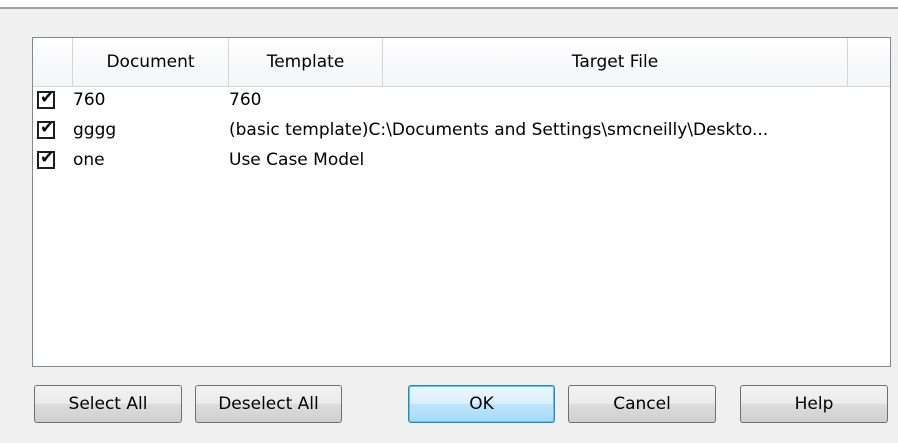 This screenshot has height=443, width=898. Describe the element at coordinates (89, 100) in the screenshot. I see `row-document: 760` at that location.